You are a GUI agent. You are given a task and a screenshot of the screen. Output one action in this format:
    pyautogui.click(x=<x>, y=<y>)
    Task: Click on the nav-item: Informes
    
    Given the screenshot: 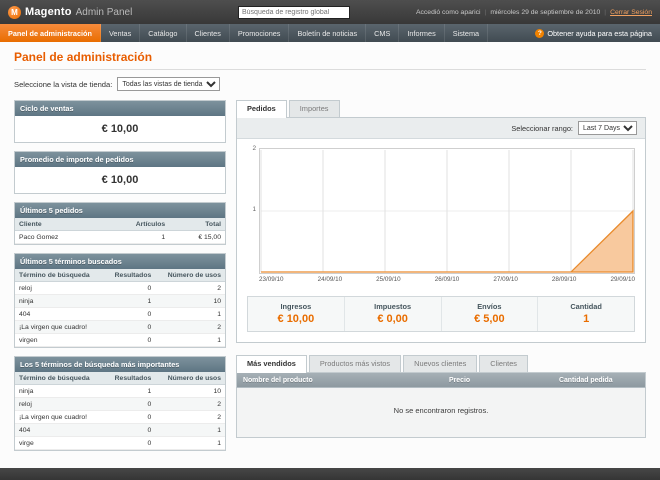 What is the action you would take?
    pyautogui.click(x=422, y=33)
    